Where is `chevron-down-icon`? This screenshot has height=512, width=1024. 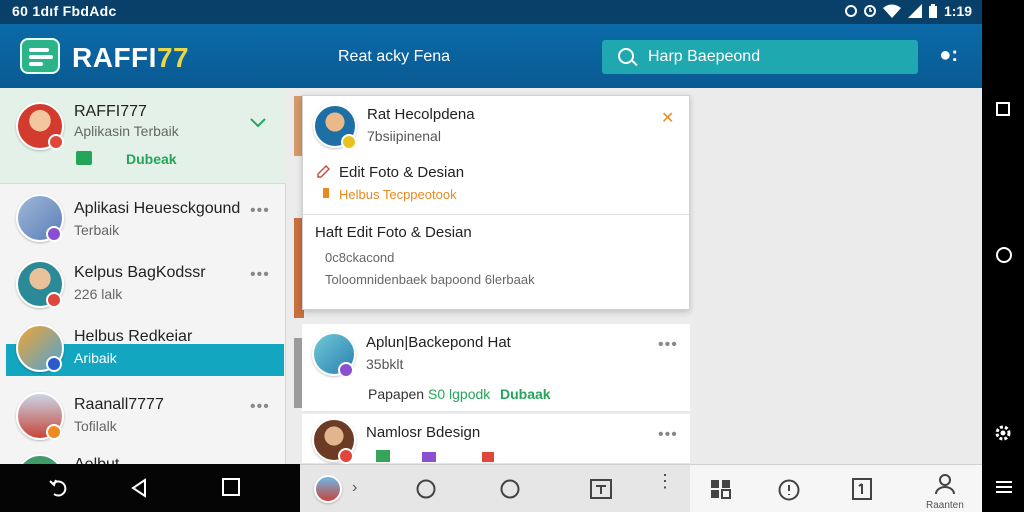 chevron-down-icon is located at coordinates (258, 123).